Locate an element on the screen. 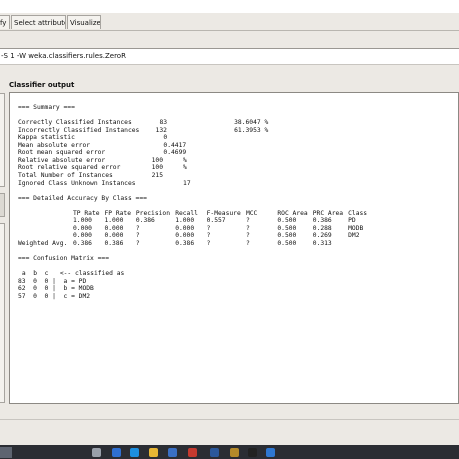 The image size is (459, 459). start-button is located at coordinates (2, 205).